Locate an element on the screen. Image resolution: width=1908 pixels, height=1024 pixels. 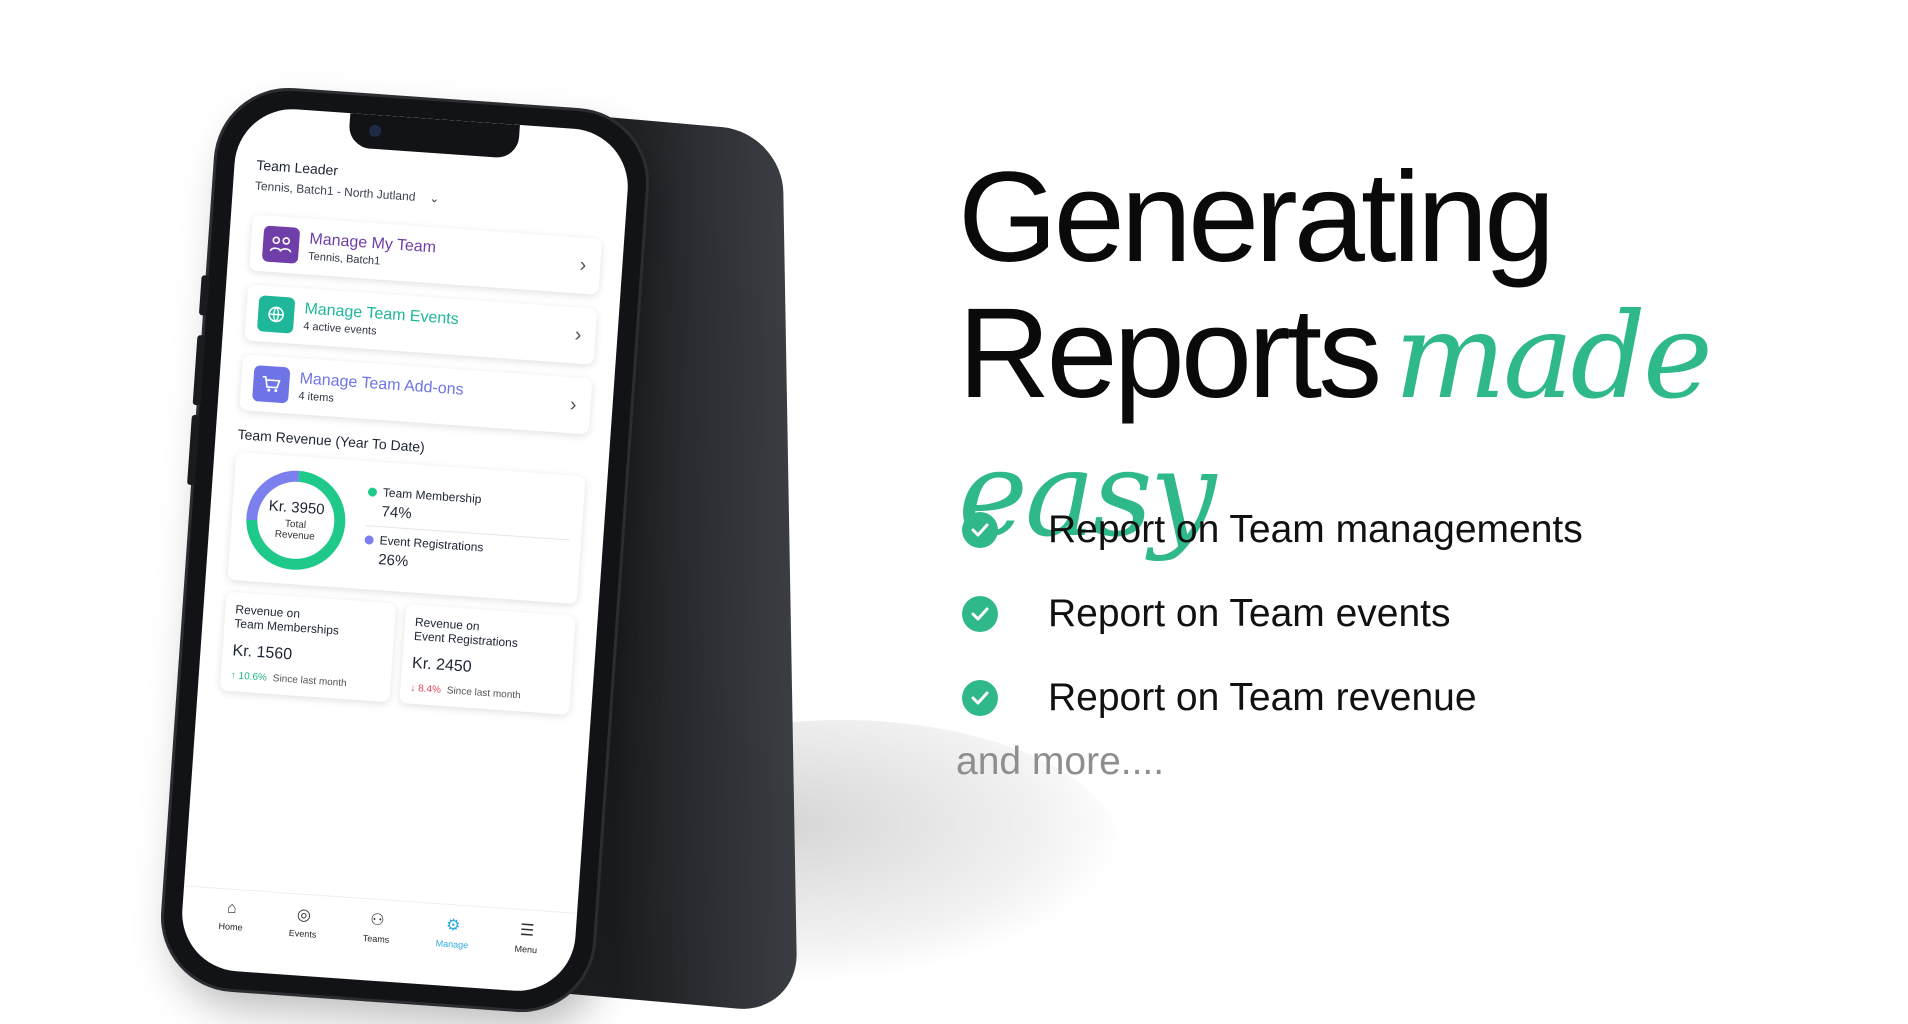
menu-card-manage-addons: Manage Team Add-ons 4 items › is located at coordinates (416, 394).